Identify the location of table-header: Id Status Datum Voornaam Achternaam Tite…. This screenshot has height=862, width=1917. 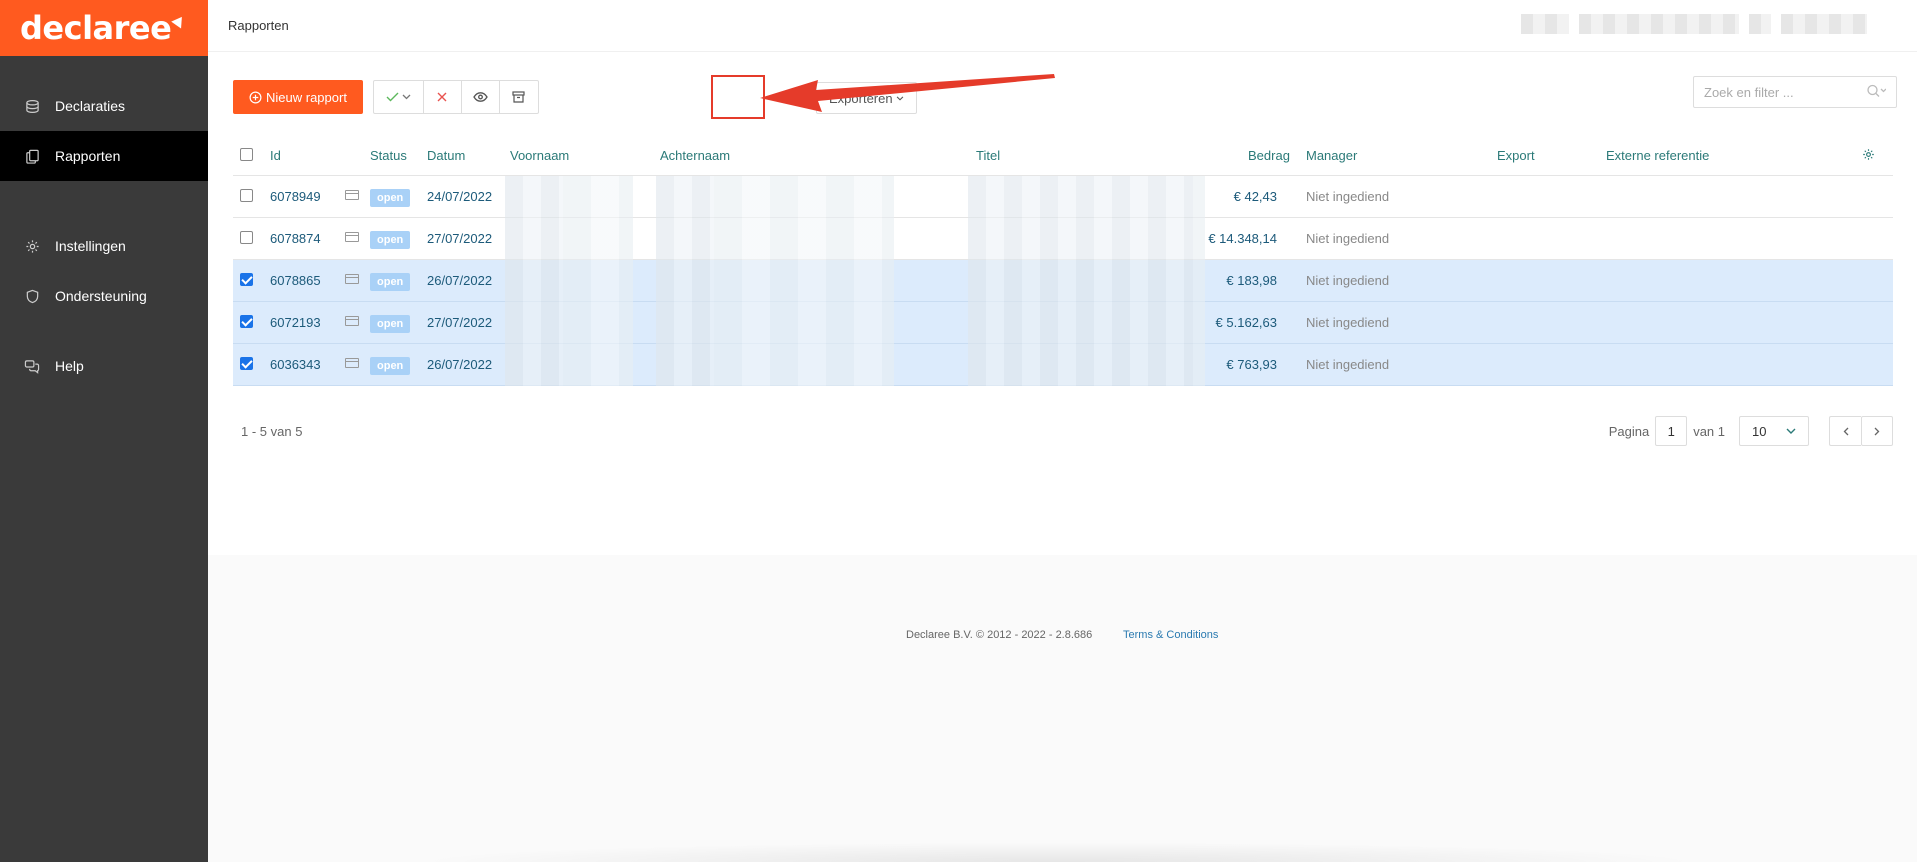
(1063, 156).